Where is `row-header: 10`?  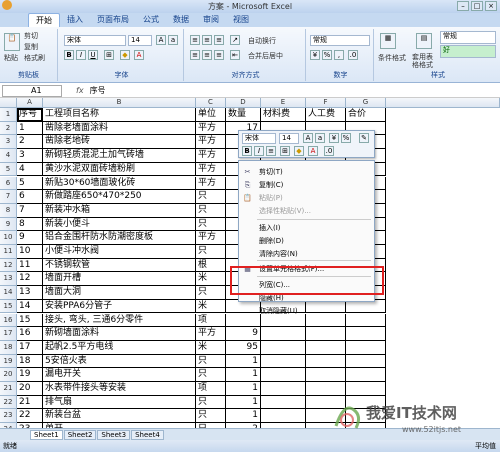 row-header: 10 is located at coordinates (8, 238).